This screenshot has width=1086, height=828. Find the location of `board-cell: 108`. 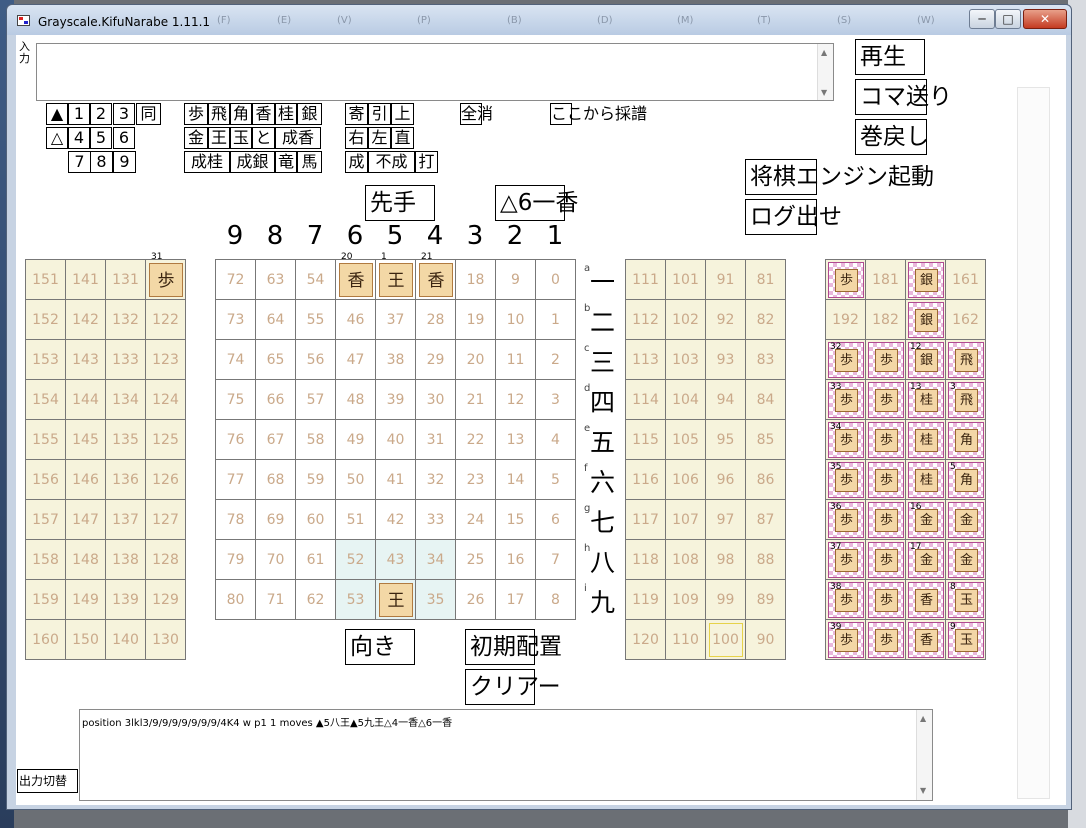

board-cell: 108 is located at coordinates (686, 560).